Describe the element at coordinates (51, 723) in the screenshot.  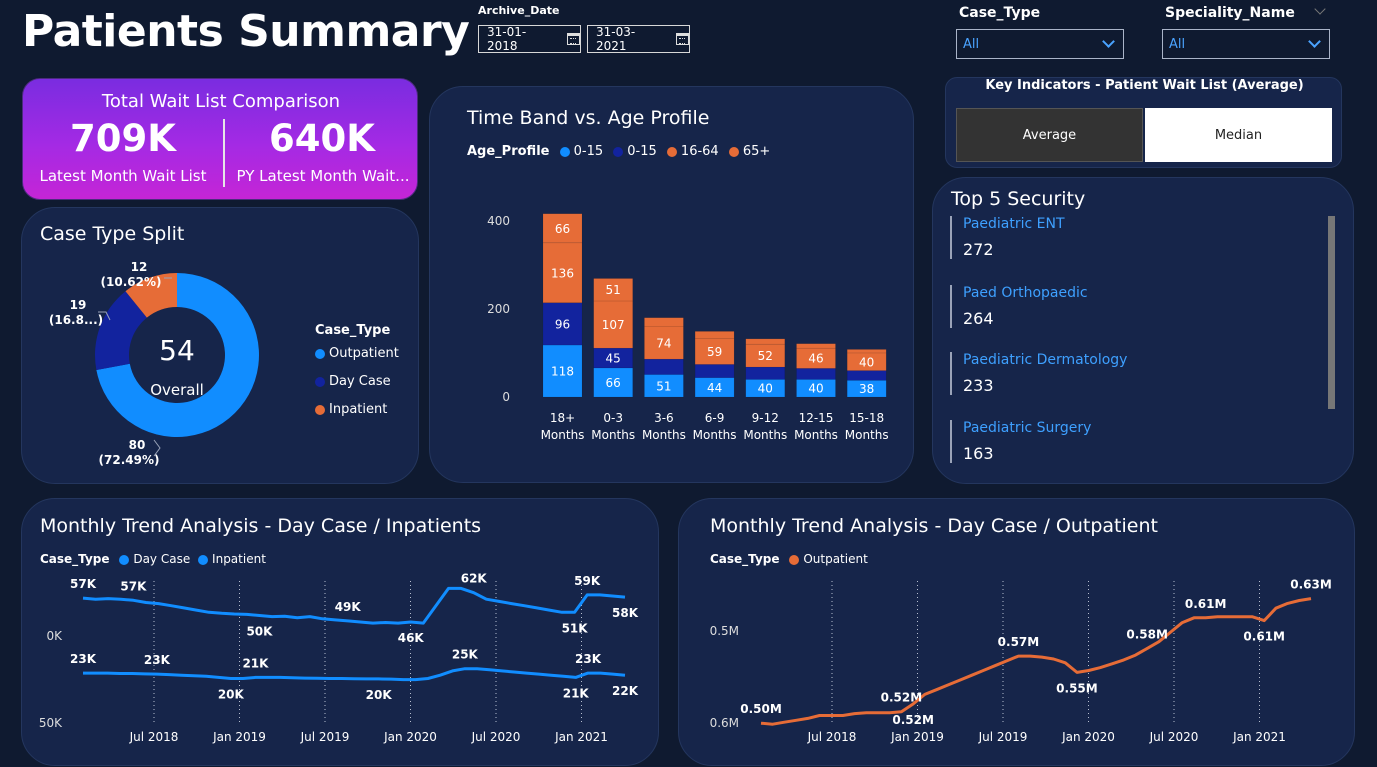
I see `y-tick-label: 50K` at that location.